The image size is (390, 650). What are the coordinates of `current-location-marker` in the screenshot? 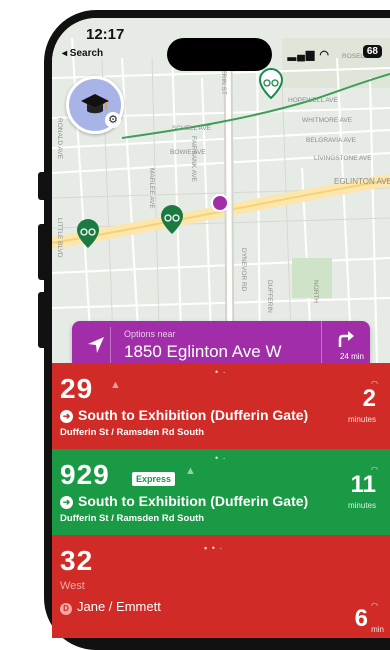 It's located at (220, 203).